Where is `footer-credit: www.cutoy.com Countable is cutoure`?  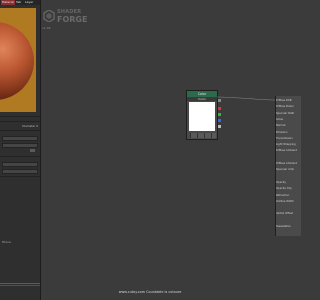
footer-credit: www.cutoy.com Countable is cutoure is located at coordinates (150, 292).